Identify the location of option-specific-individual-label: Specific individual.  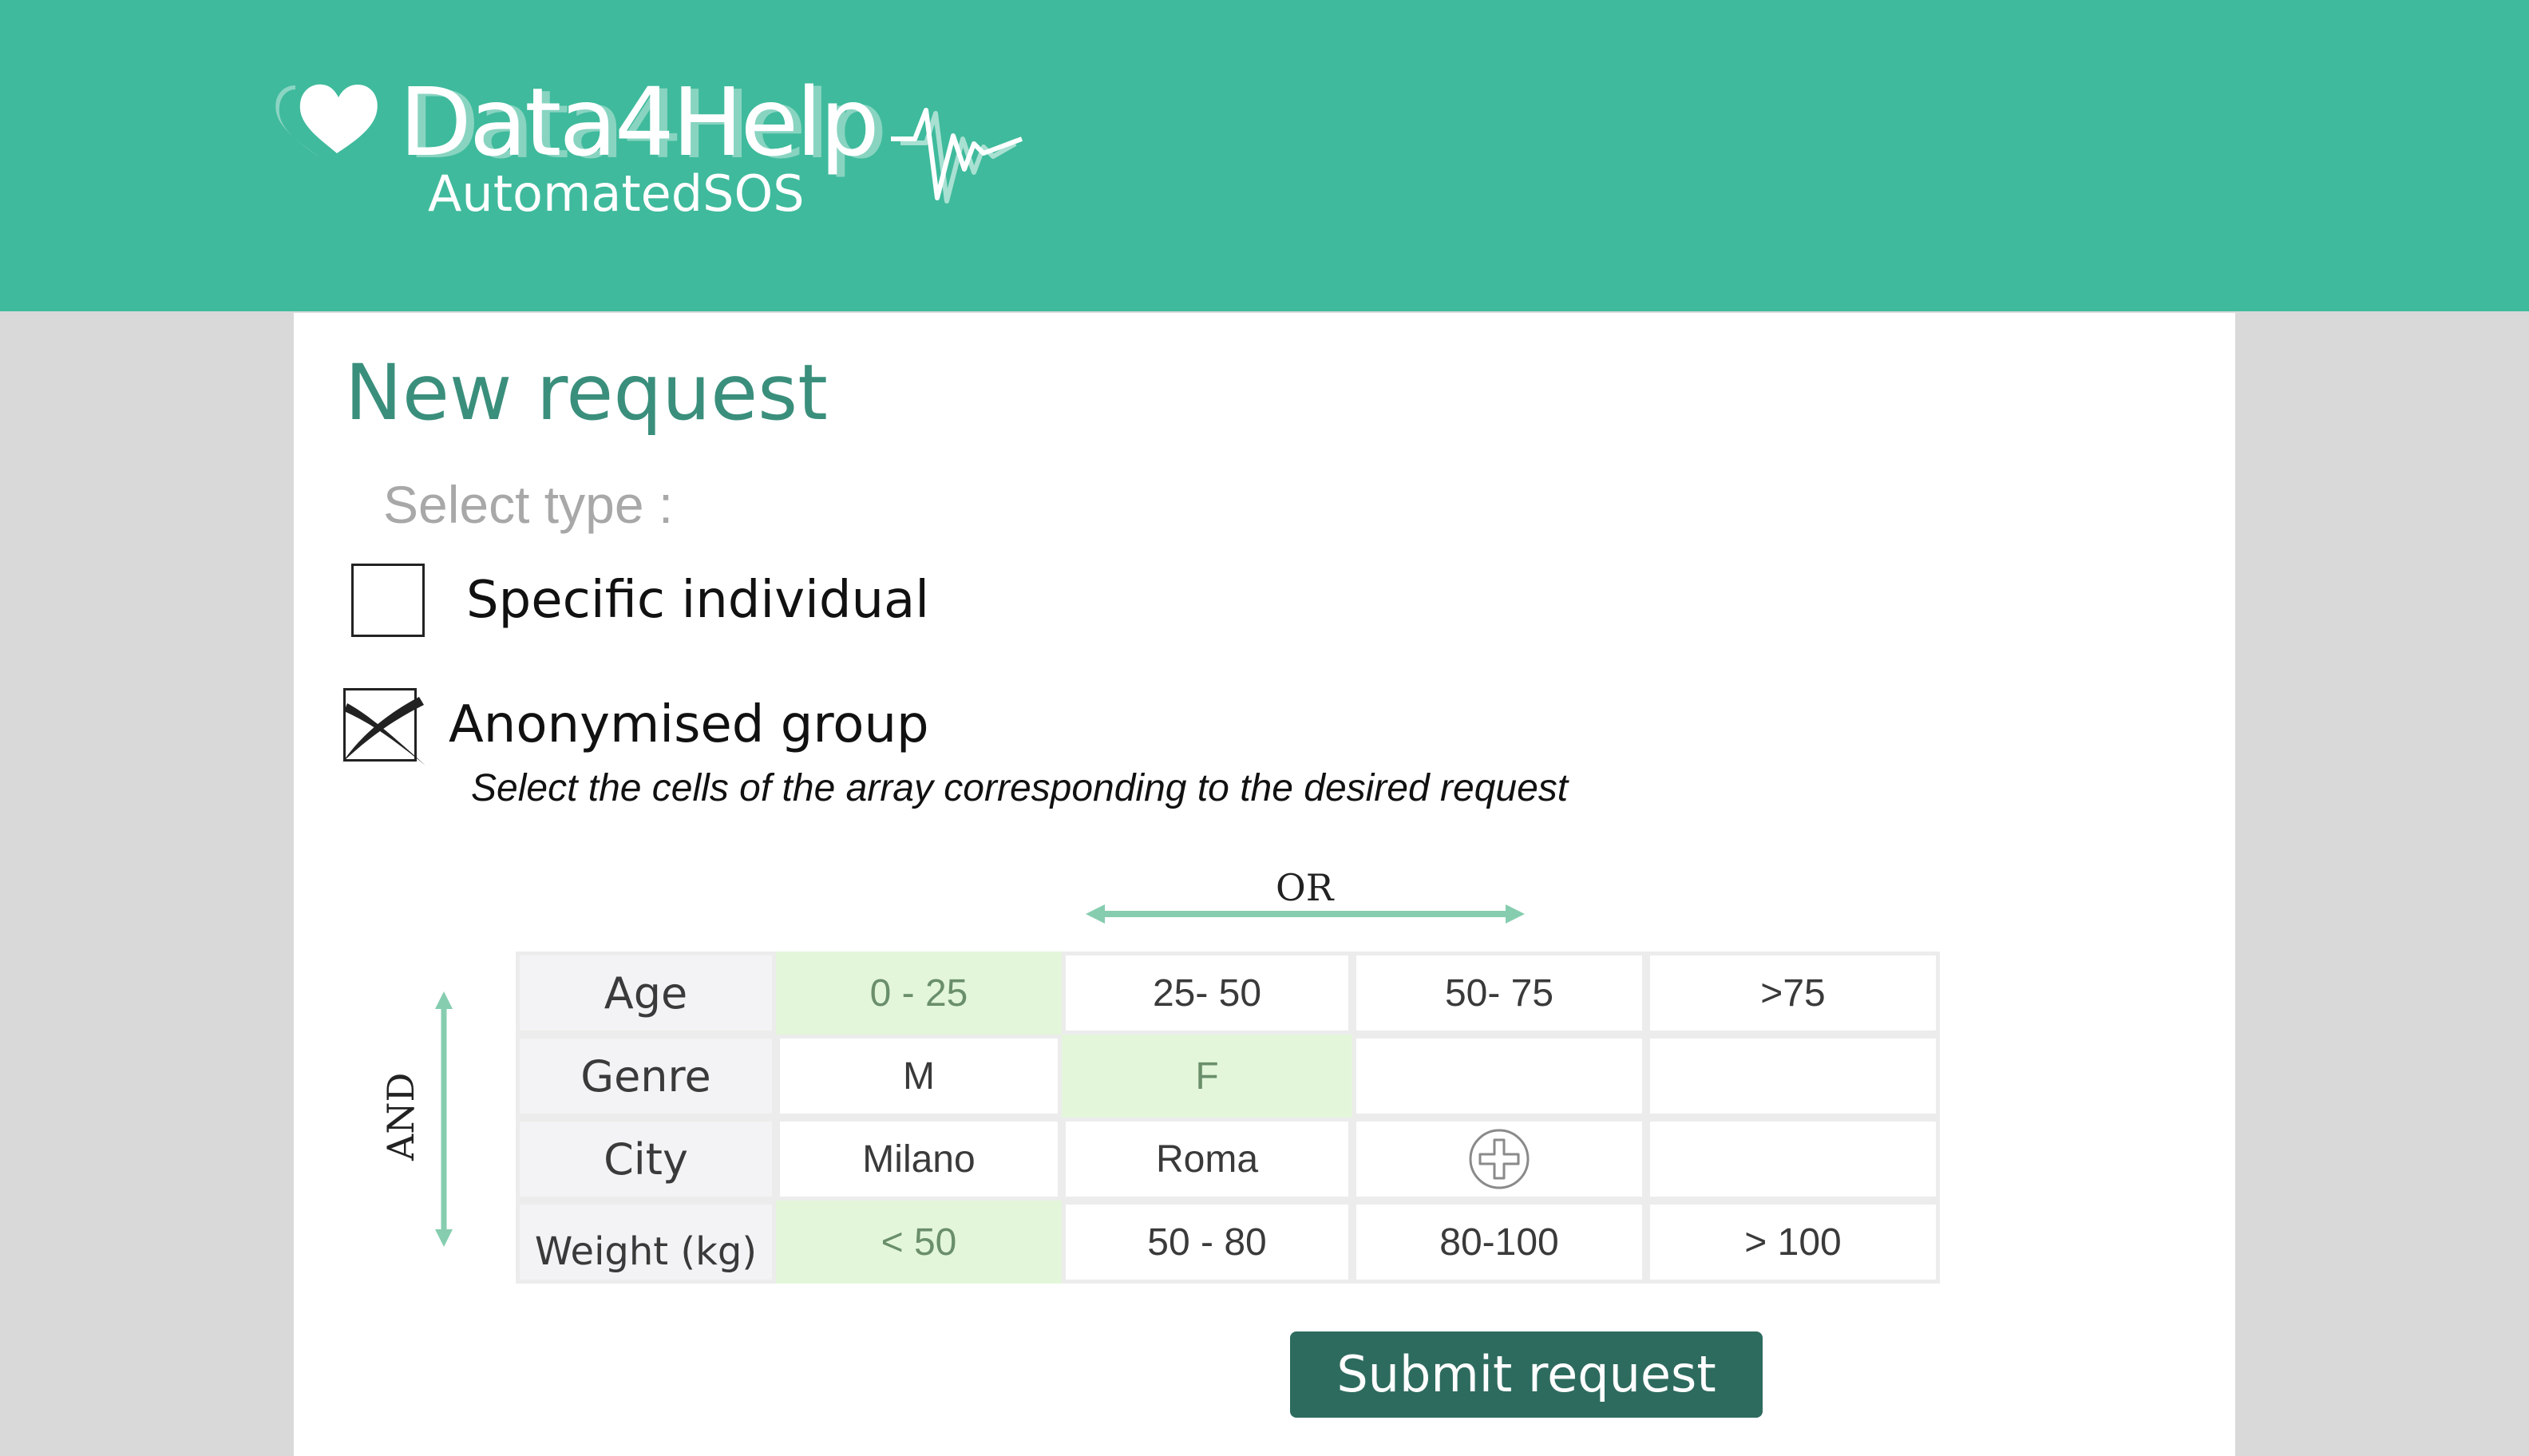
(698, 600).